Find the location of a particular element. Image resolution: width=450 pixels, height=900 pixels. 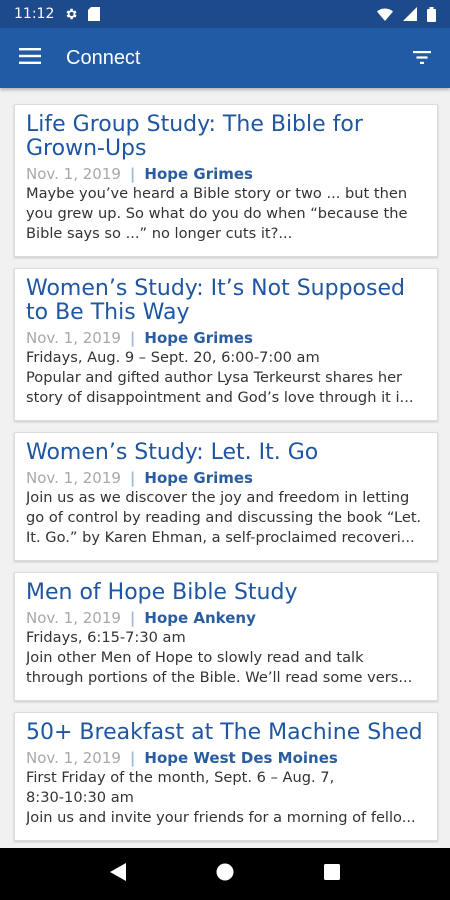

event-location: Hope Ankeny is located at coordinates (200, 618).